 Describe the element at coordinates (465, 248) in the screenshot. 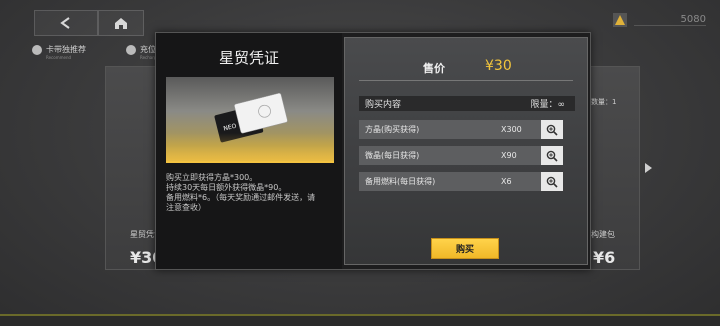

I see `buy-button: 购买` at that location.